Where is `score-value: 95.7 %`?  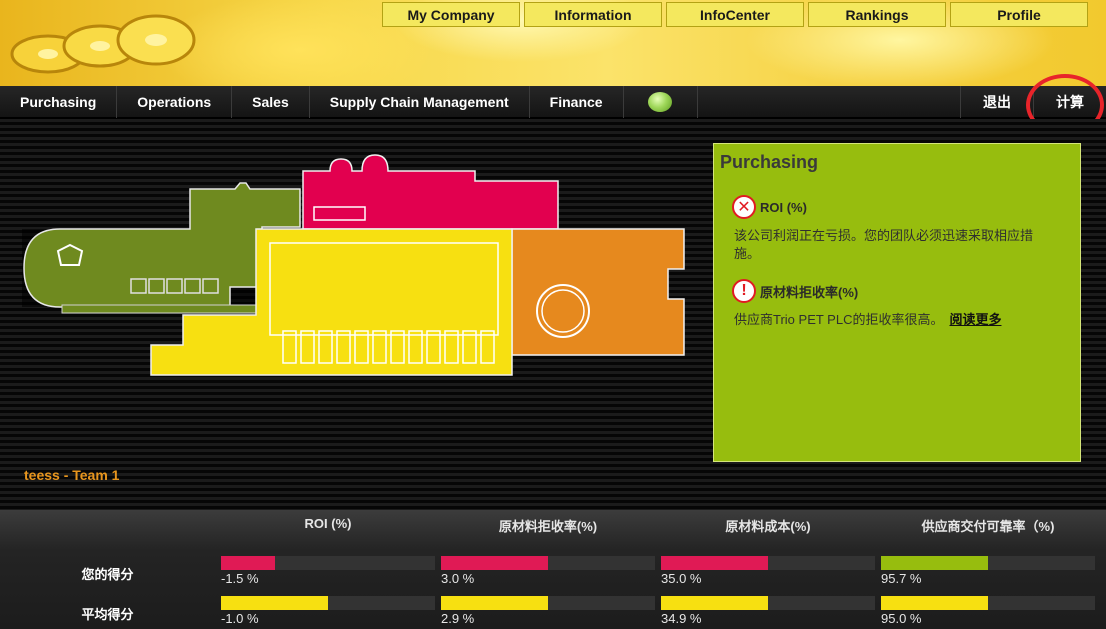 score-value: 95.7 % is located at coordinates (901, 578).